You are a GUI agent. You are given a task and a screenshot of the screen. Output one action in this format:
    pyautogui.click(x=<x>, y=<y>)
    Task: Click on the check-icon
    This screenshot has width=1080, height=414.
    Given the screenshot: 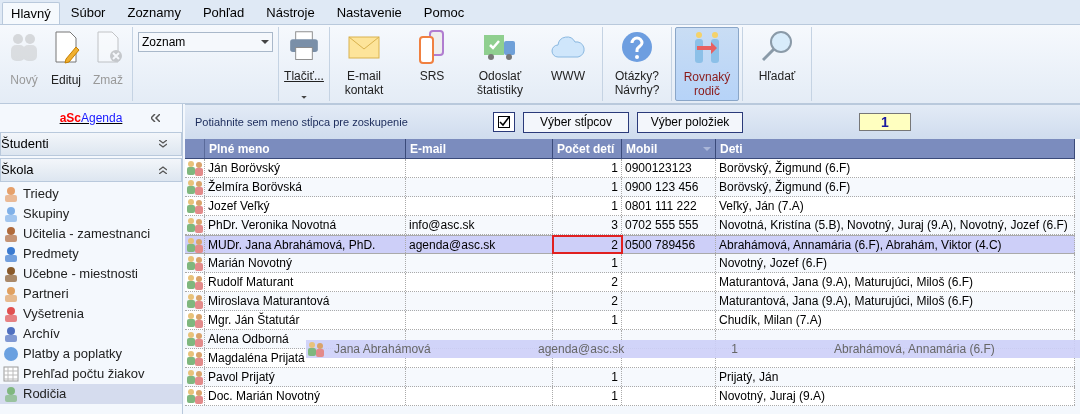 What is the action you would take?
    pyautogui.click(x=504, y=122)
    